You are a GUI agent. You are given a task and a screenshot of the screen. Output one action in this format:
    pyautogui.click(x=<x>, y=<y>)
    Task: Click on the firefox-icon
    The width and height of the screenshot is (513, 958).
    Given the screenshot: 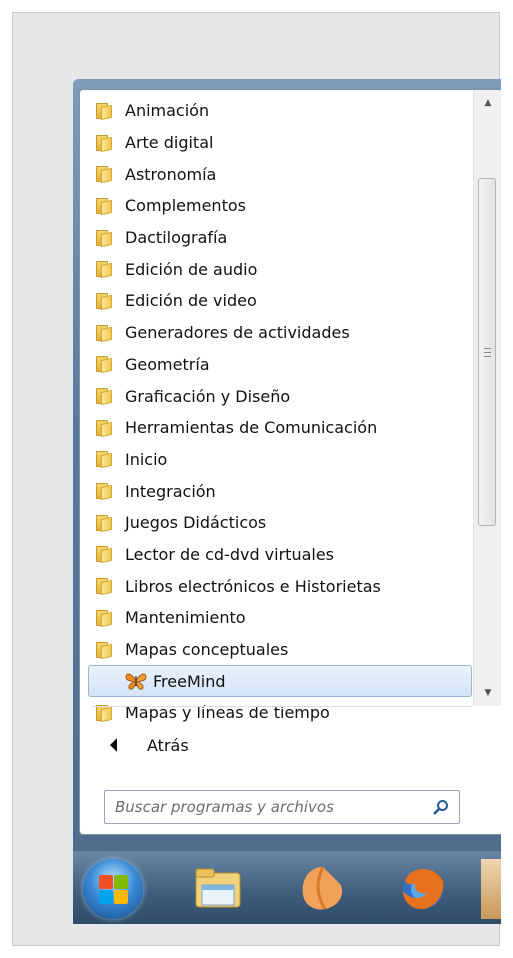 What is the action you would take?
    pyautogui.click(x=423, y=889)
    